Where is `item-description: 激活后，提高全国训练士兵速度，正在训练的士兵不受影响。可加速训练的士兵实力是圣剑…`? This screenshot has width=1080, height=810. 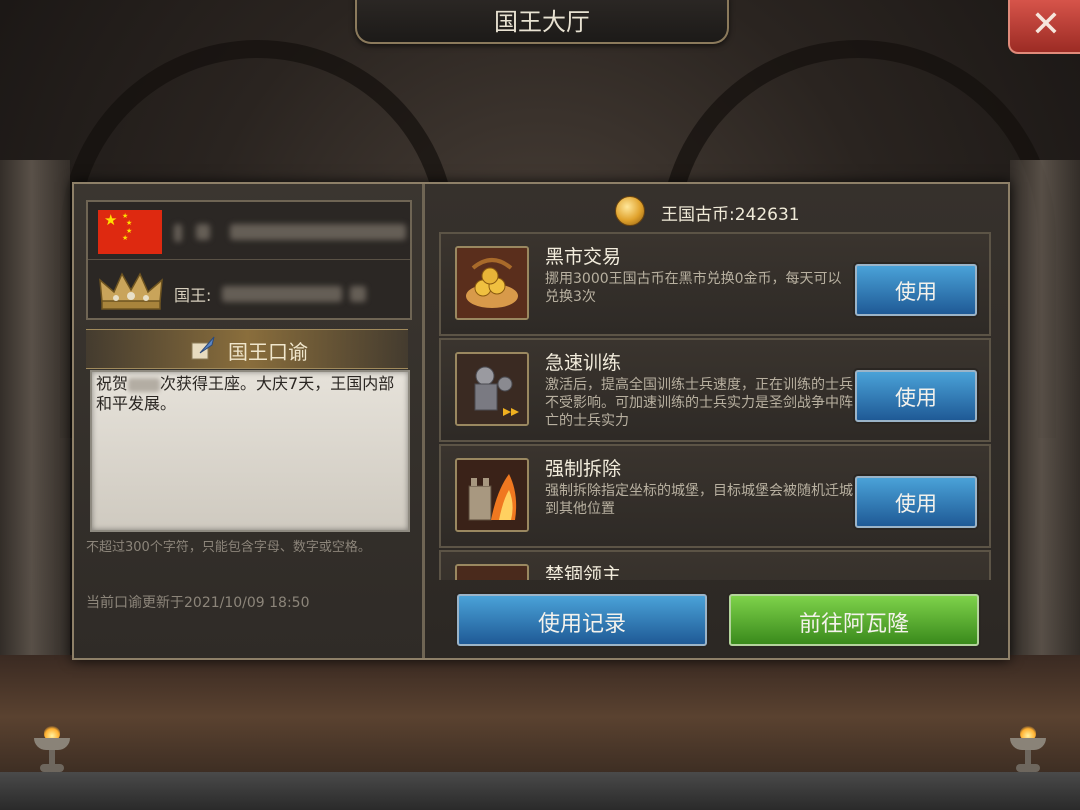
item-description: 激活后，提高全国训练士兵速度，正在训练的士兵不受影响。可加速训练的士兵实力是圣剑… is located at coordinates (699, 403).